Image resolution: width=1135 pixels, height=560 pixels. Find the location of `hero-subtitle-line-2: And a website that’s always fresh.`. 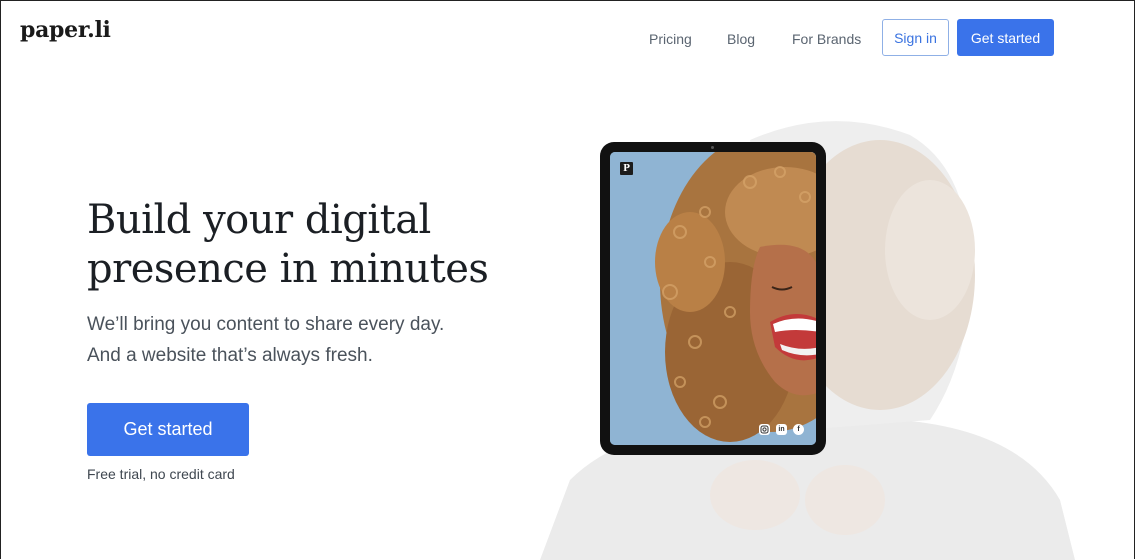

hero-subtitle-line-2: And a website that’s always fresh. is located at coordinates (230, 355).